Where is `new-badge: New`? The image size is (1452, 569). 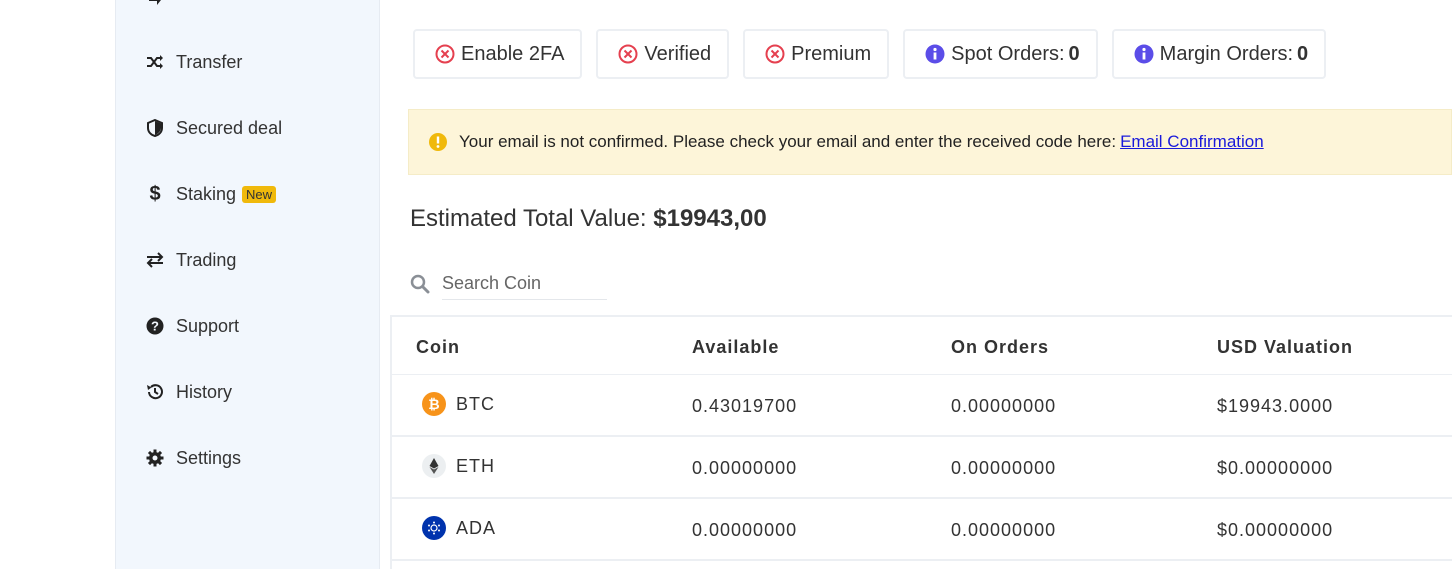
new-badge: New is located at coordinates (259, 194).